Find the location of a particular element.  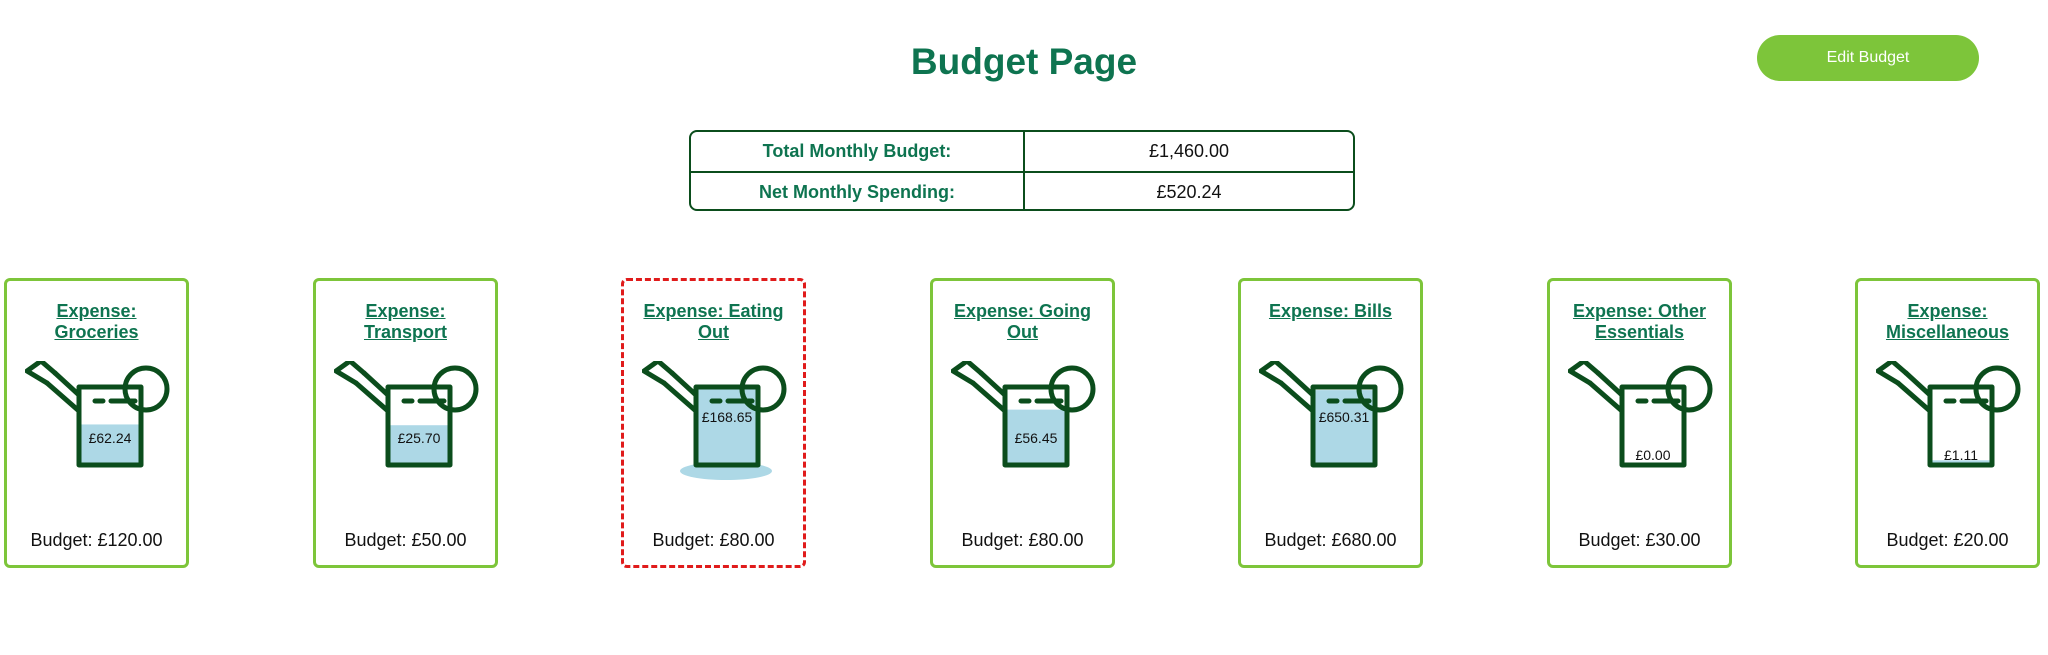

spent-amount: £168.65 is located at coordinates (727, 417).